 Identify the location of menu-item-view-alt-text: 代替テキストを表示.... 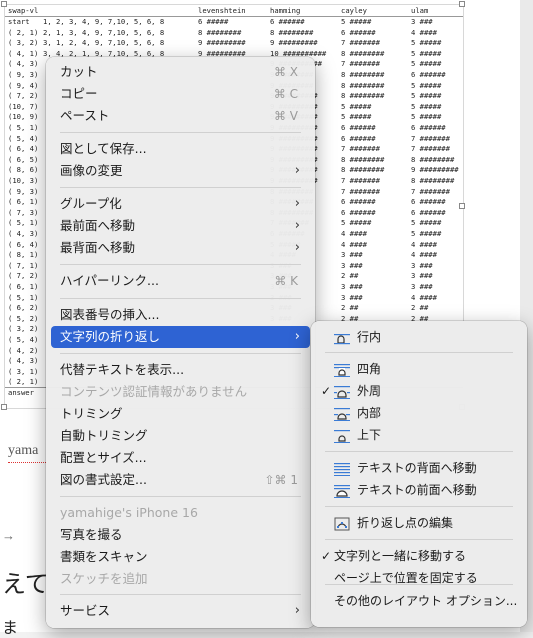
(180, 370).